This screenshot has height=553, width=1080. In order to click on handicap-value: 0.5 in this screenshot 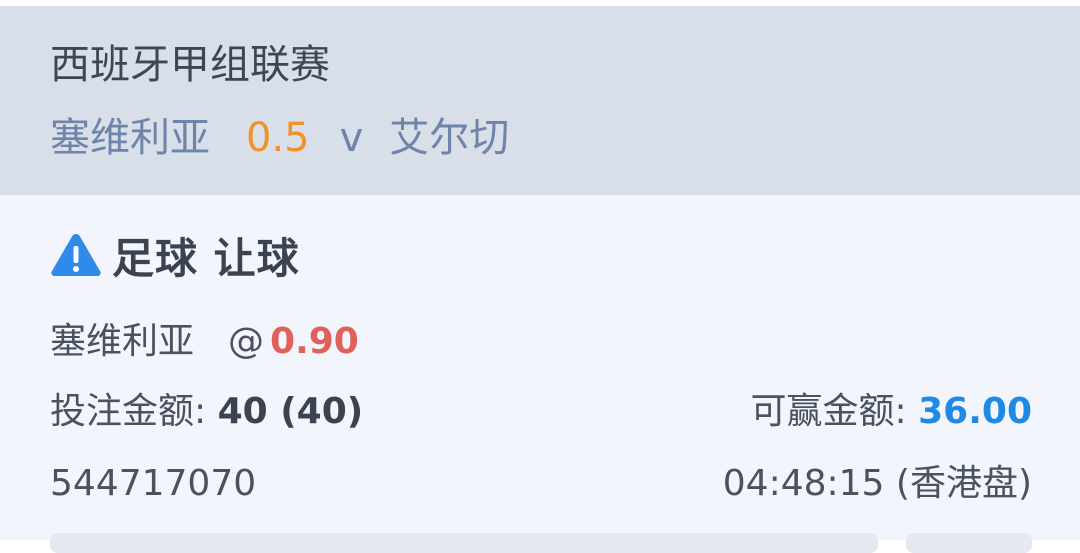, I will do `click(278, 138)`.